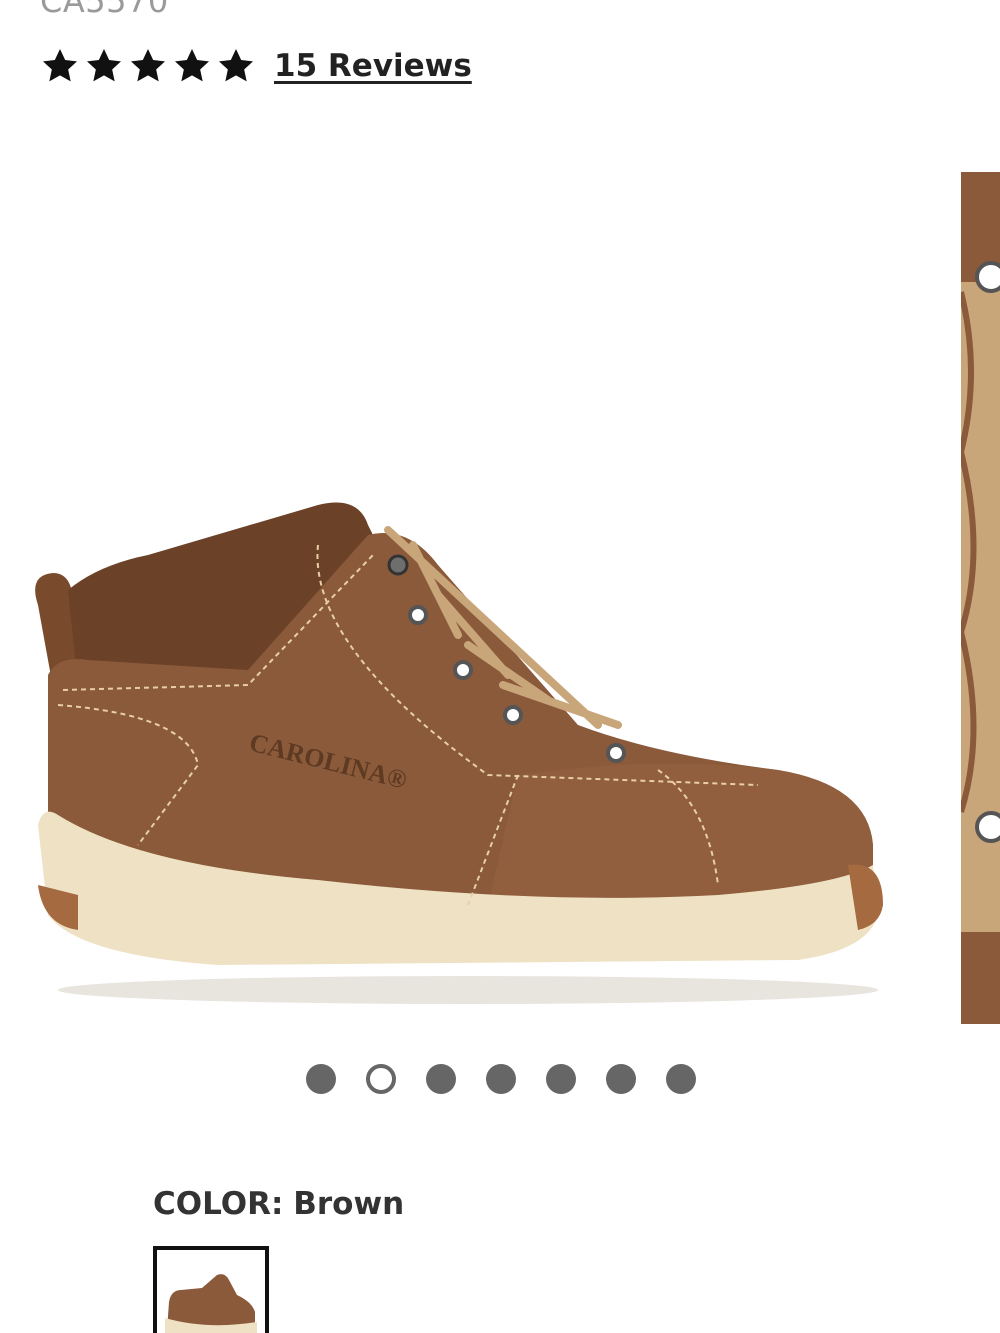  Describe the element at coordinates (373, 66) in the screenshot. I see `reviews-link: 15 Reviews` at that location.